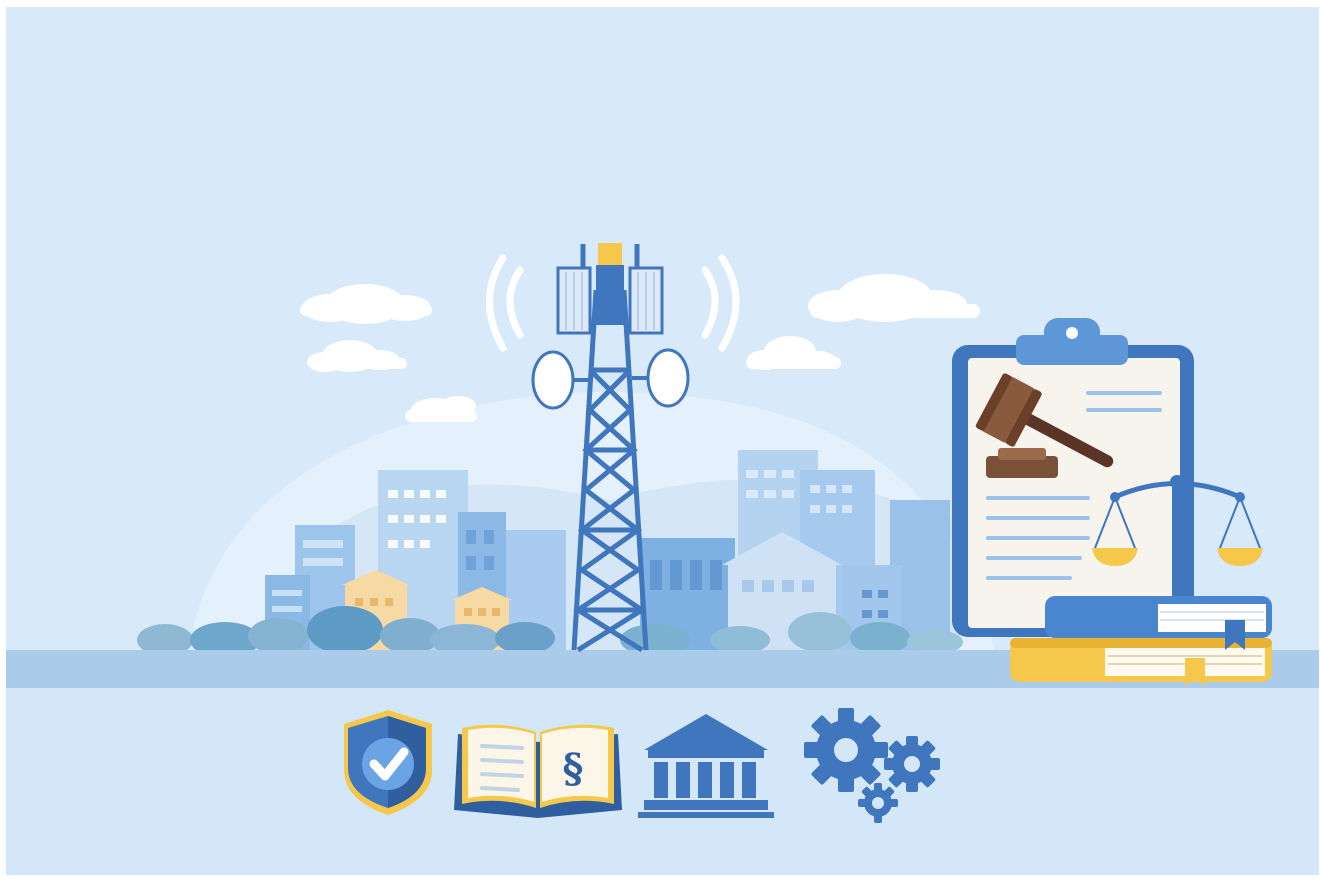  I want to click on medium-gear, so click(912, 764).